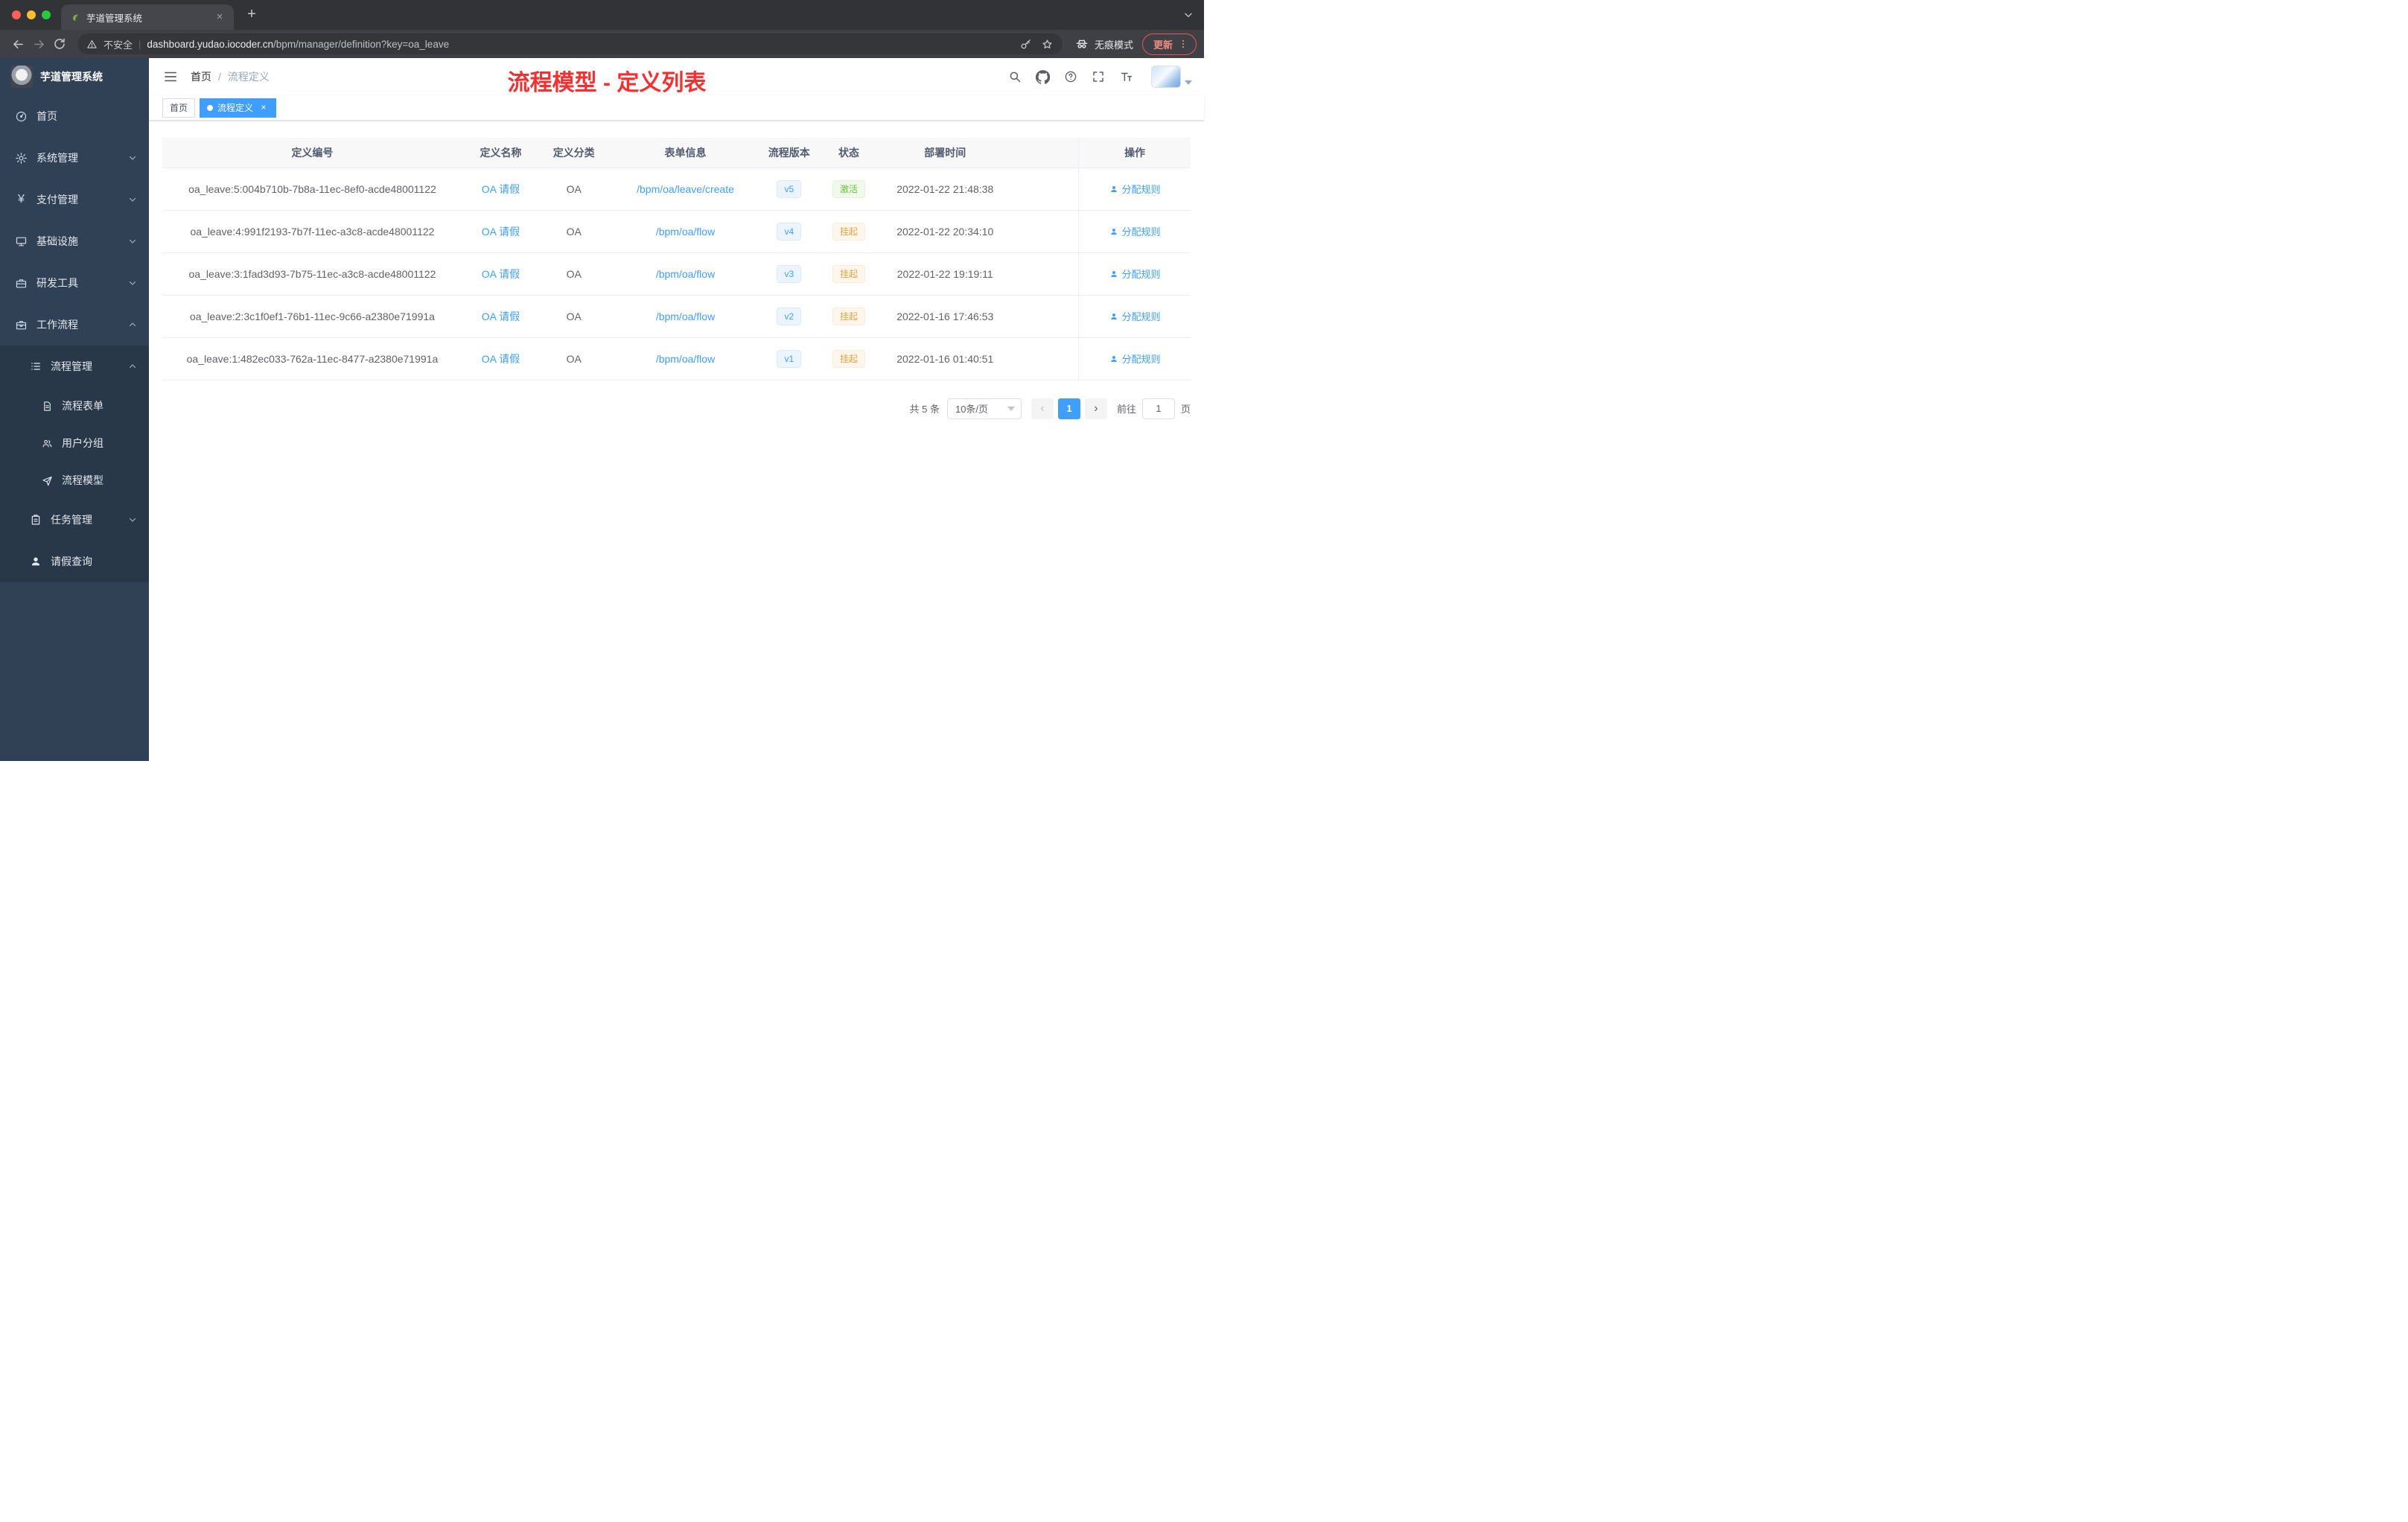  Describe the element at coordinates (676, 108) in the screenshot. I see `tags-view: 首页 流程定义 ×` at that location.